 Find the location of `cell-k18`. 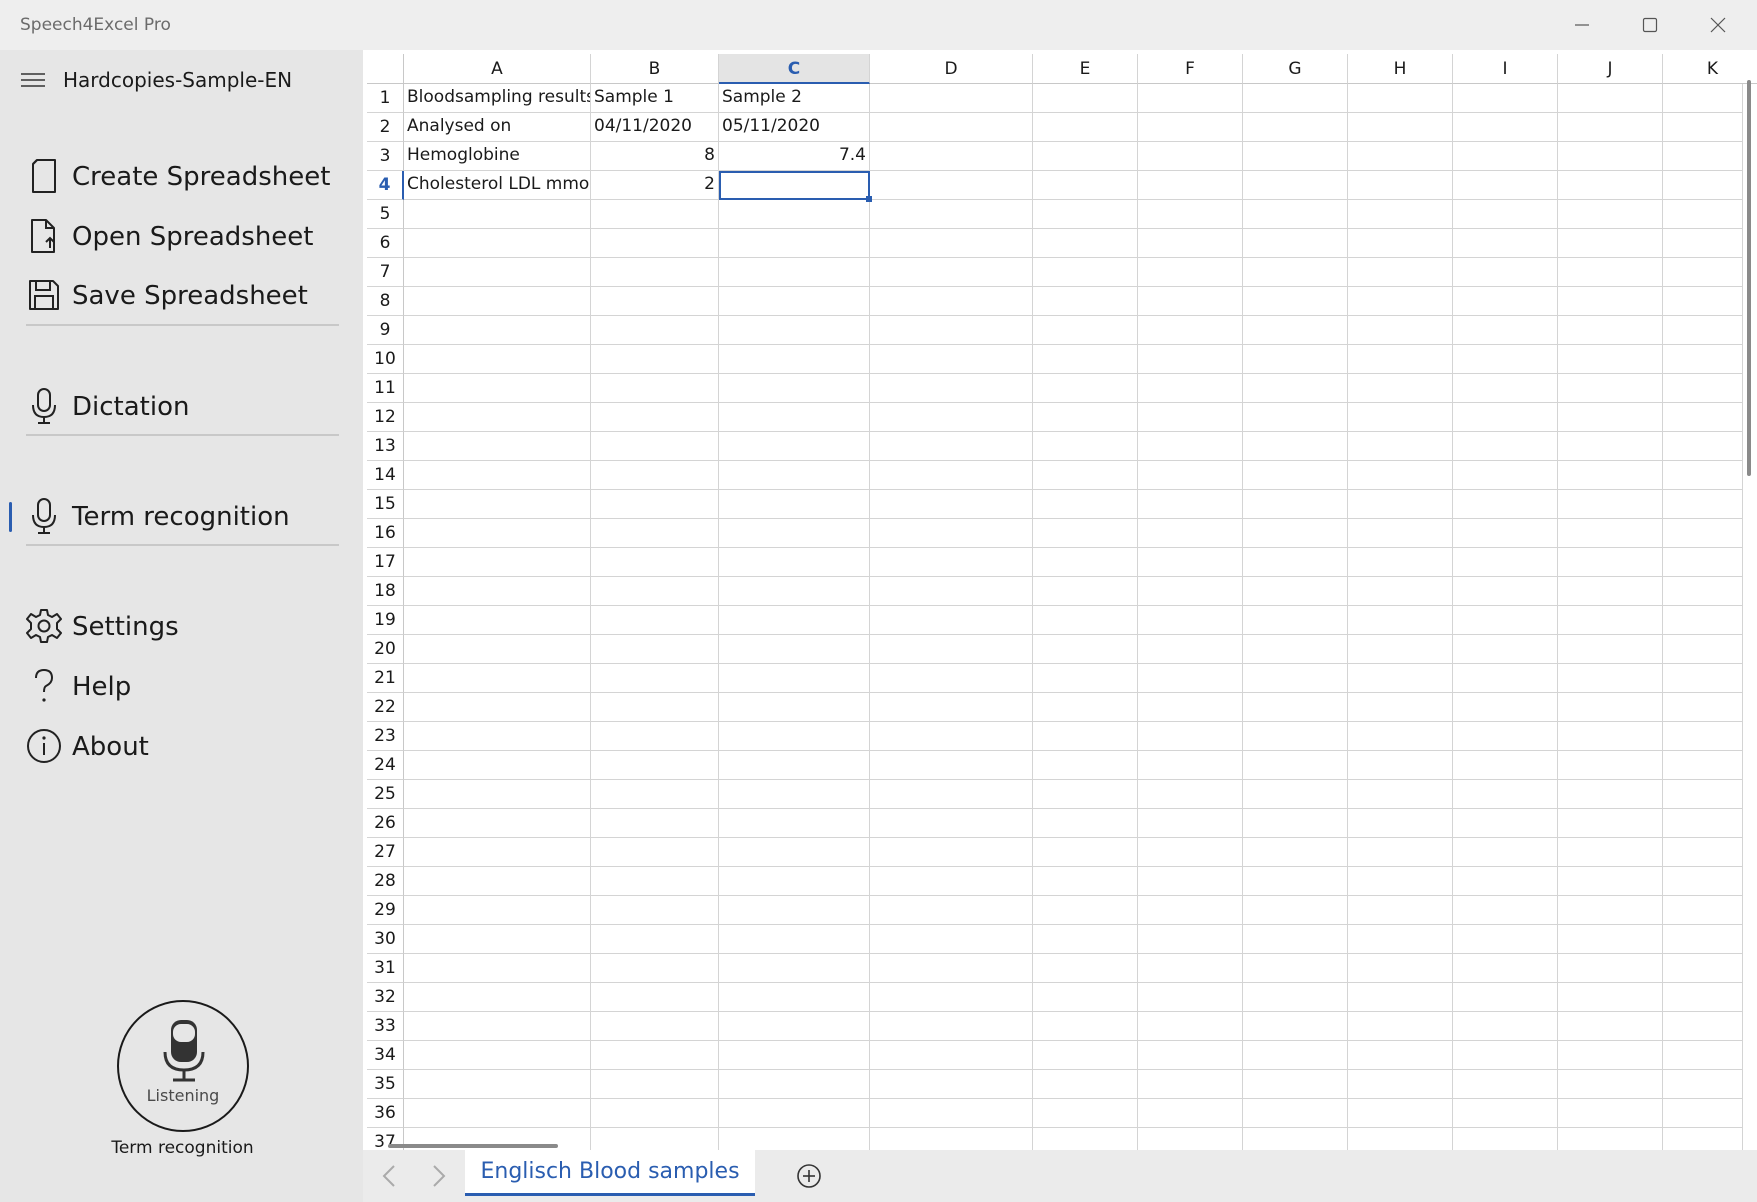

cell-k18 is located at coordinates (1703, 591).